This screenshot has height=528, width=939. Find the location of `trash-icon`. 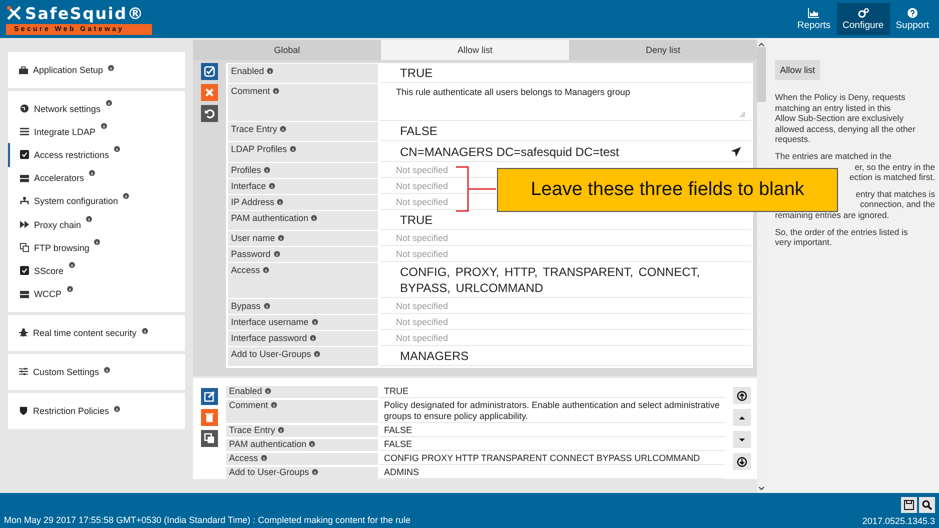

trash-icon is located at coordinates (209, 417).